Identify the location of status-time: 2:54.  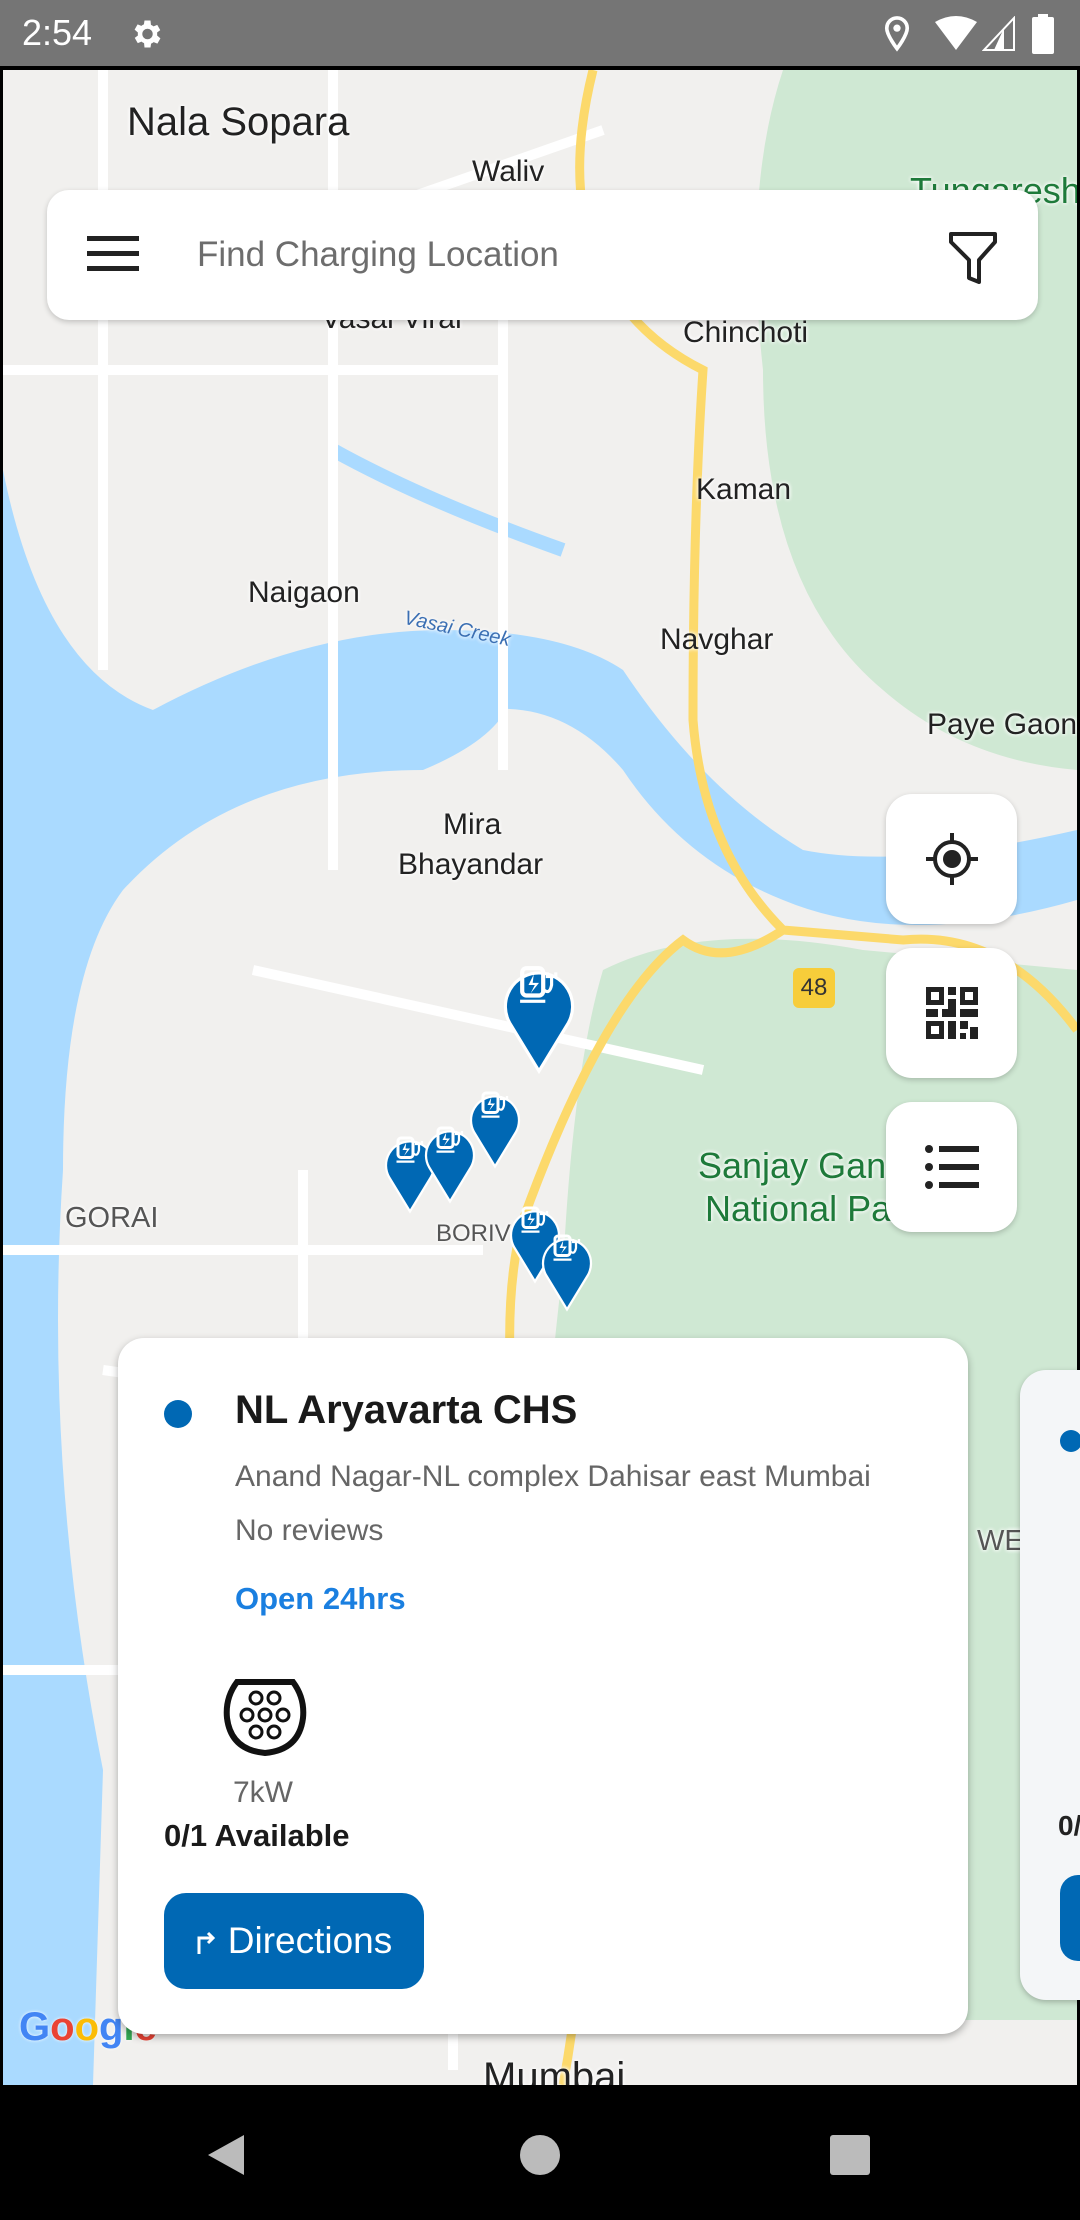
(57, 32).